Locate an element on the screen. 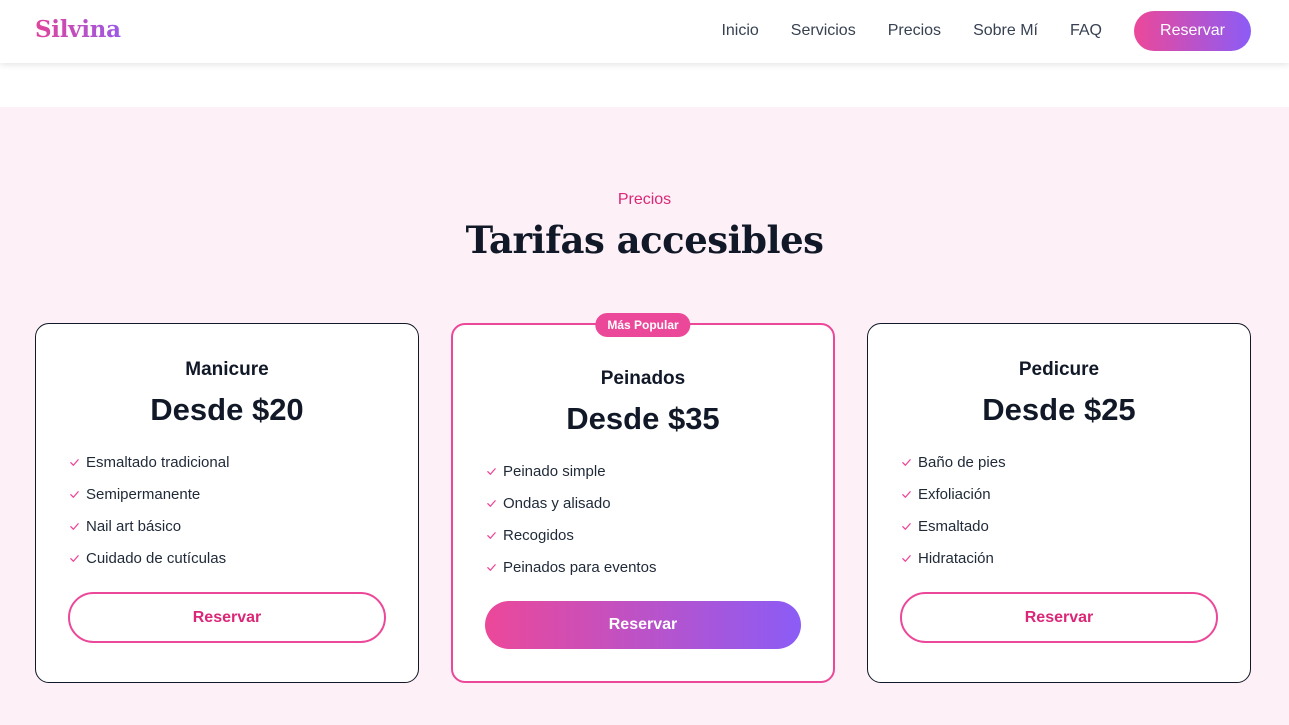  card-name: Peinados is located at coordinates (643, 378).